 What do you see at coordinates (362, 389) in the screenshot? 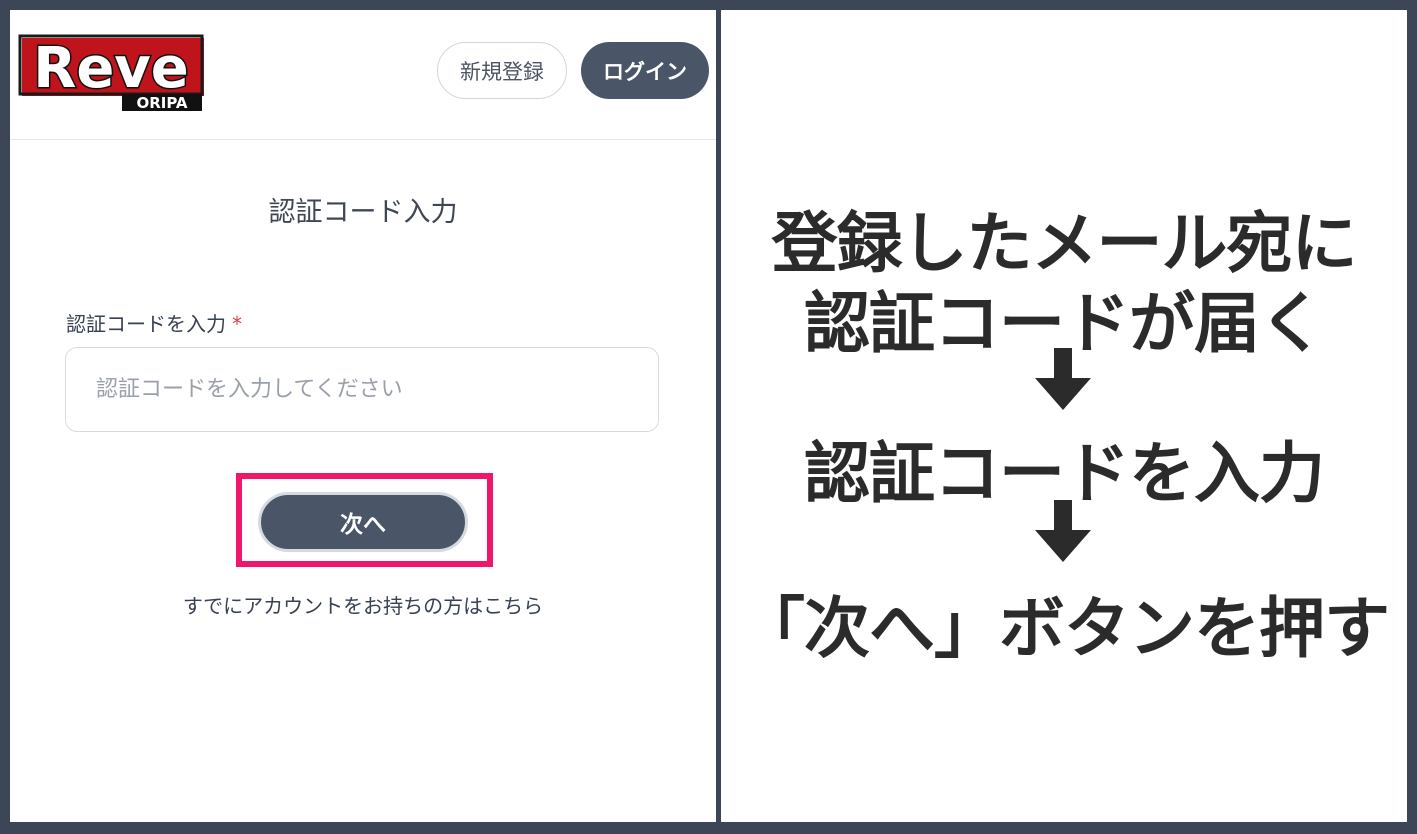
I see `verification-code-input` at bounding box center [362, 389].